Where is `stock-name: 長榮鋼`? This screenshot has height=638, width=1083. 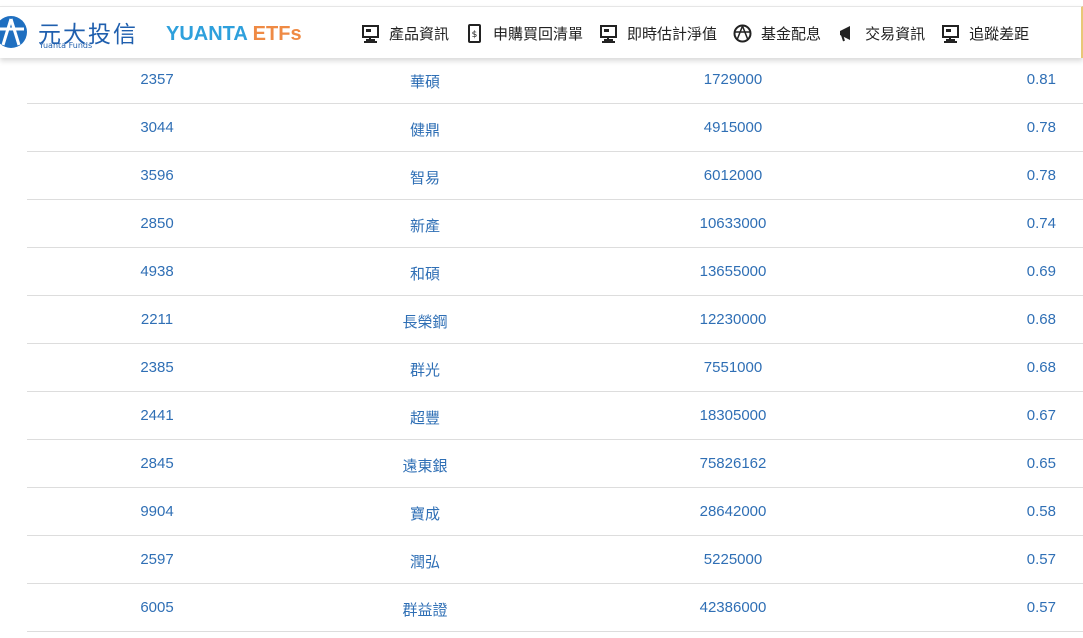 stock-name: 長榮鋼 is located at coordinates (425, 322).